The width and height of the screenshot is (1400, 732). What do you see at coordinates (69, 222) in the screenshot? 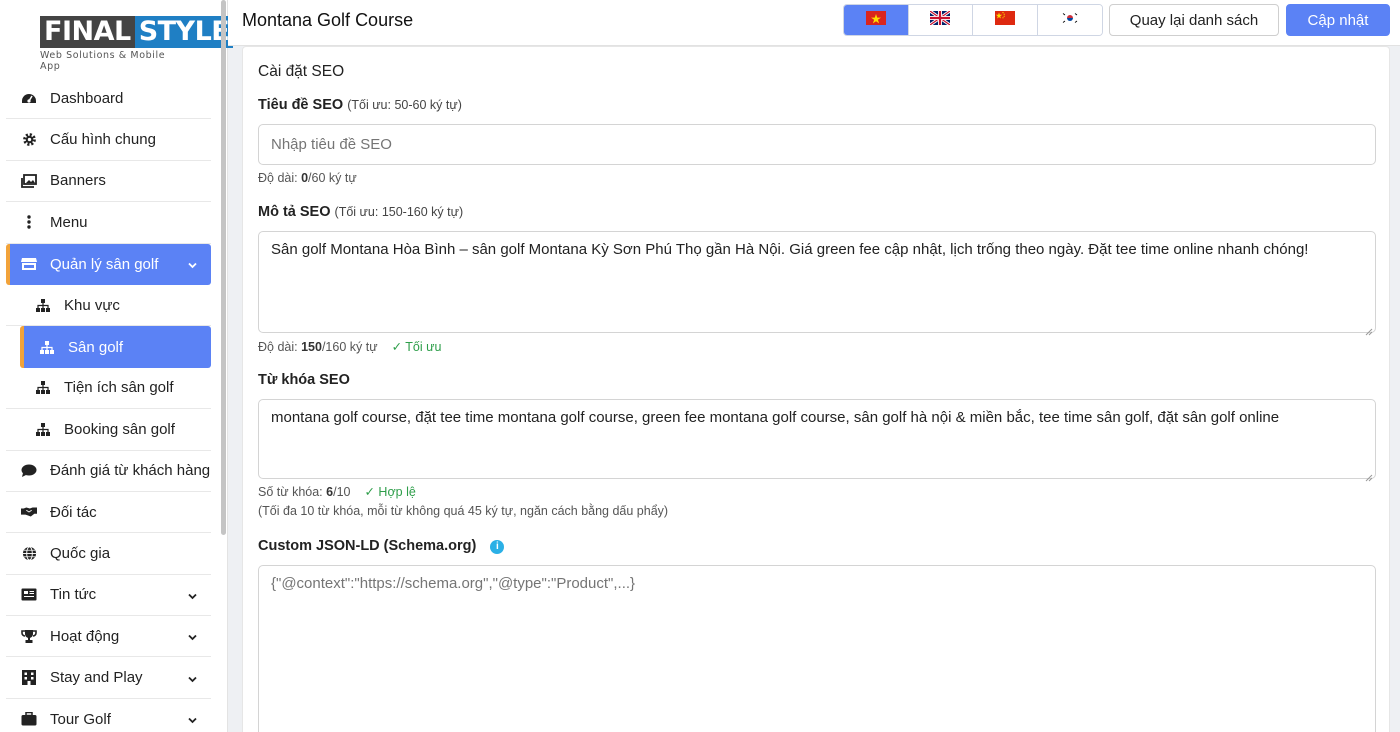
I see `sidebar-item-label: Menu` at bounding box center [69, 222].